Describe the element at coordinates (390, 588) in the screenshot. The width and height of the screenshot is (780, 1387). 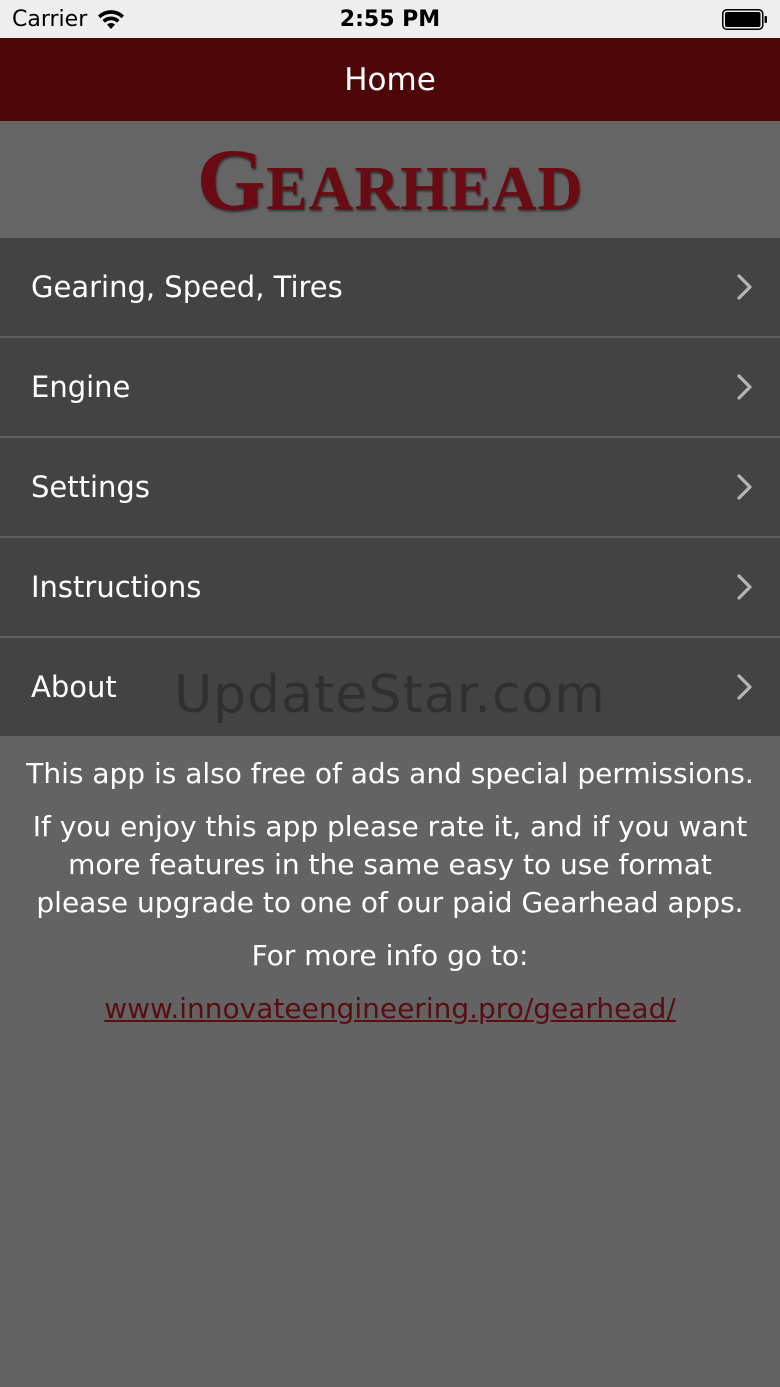
I see `menu-item-instructions: Instructions` at that location.